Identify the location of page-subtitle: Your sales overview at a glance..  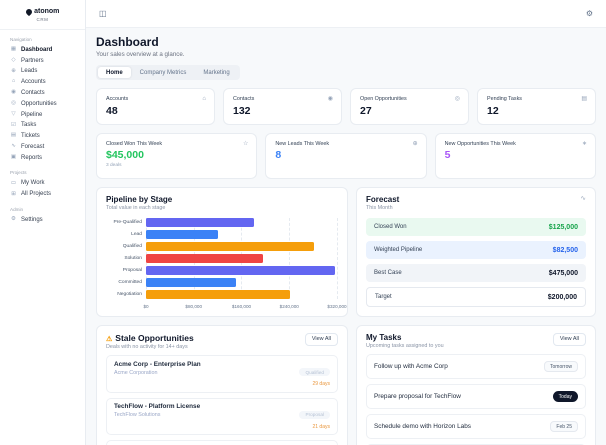
(140, 54).